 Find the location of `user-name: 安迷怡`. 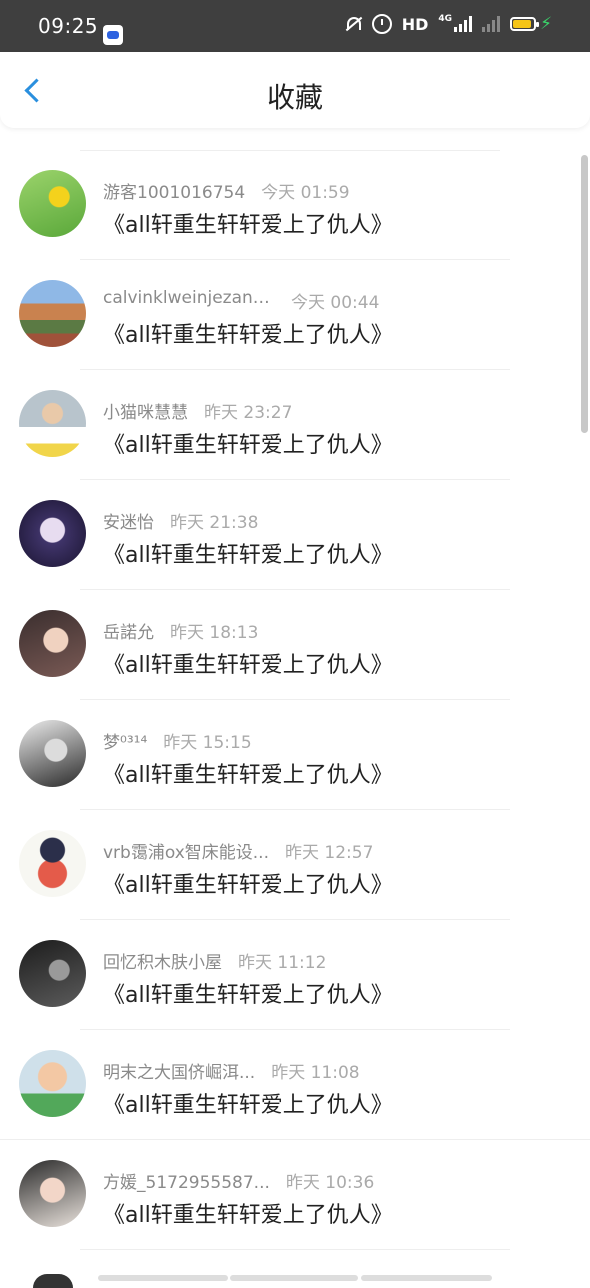

user-name: 安迷怡 is located at coordinates (128, 520).